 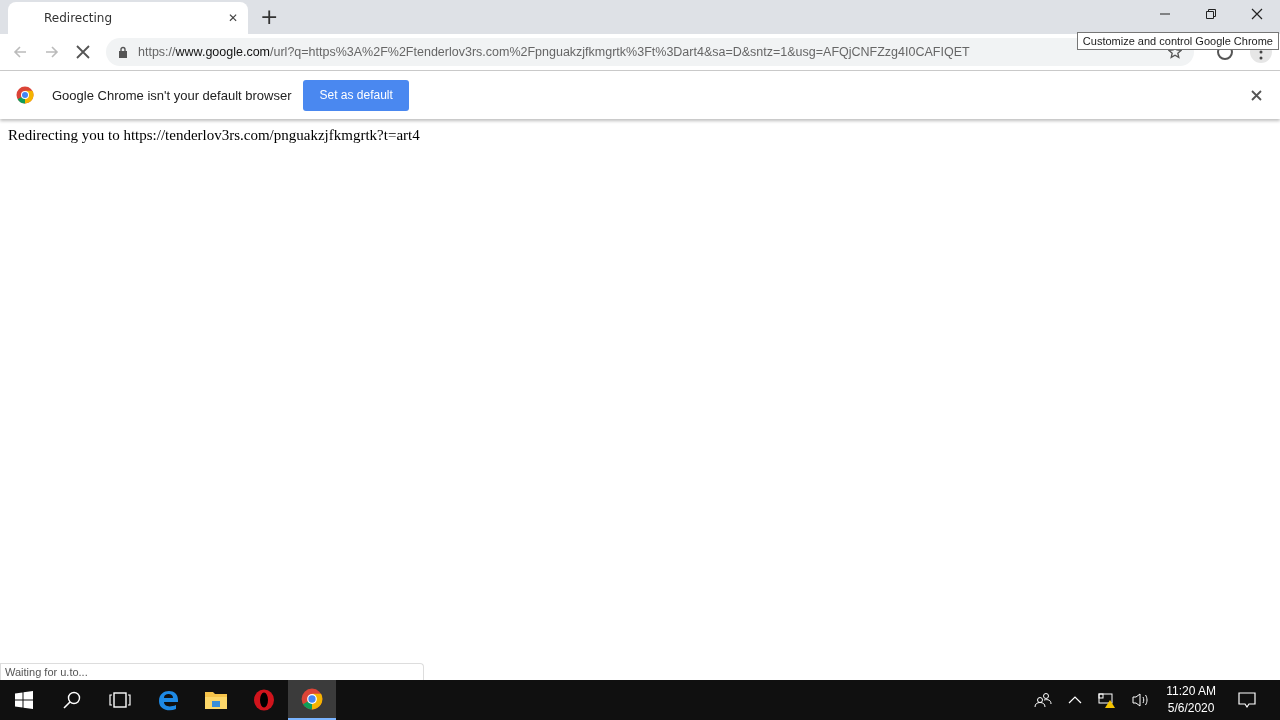 I want to click on new-tab-button: +, so click(x=269, y=17).